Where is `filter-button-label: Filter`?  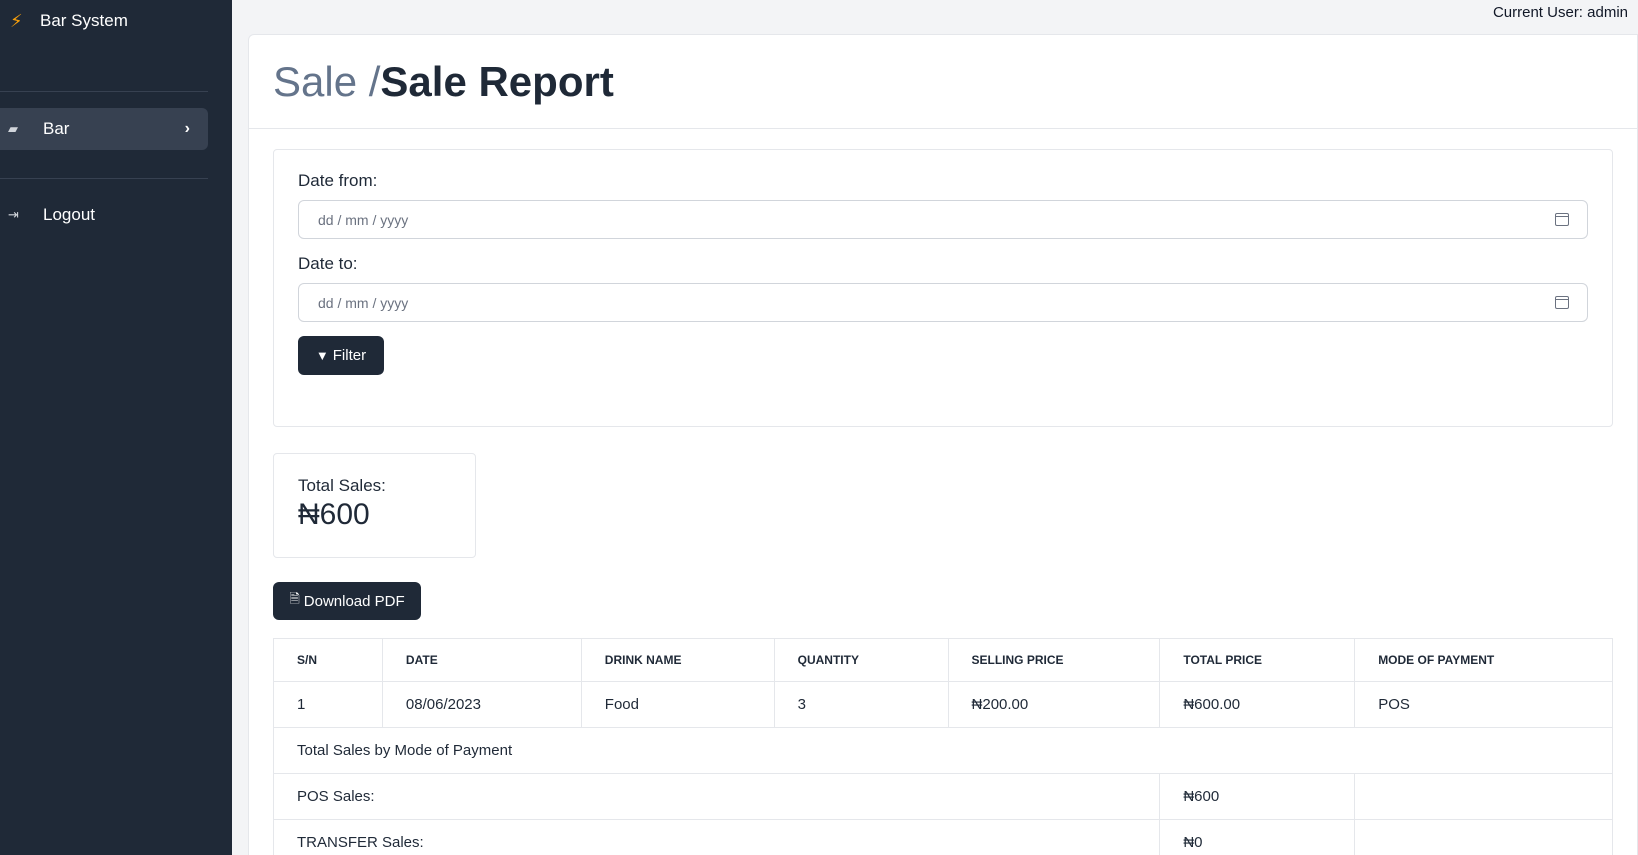 filter-button-label: Filter is located at coordinates (349, 355).